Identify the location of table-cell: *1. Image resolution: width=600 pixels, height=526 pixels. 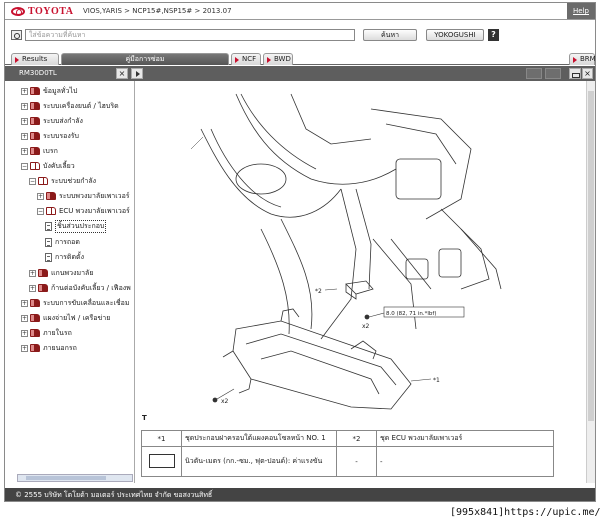
(161, 438).